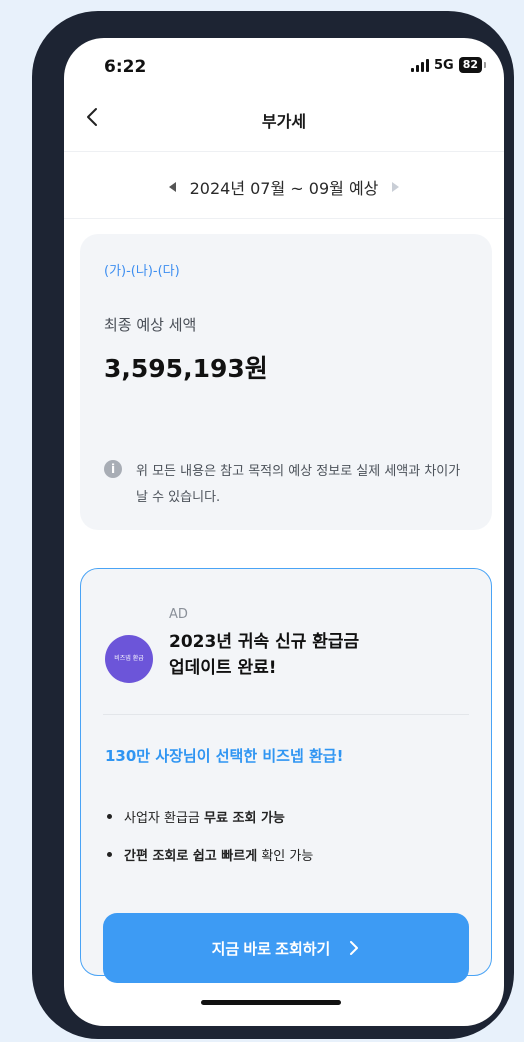 Image resolution: width=524 pixels, height=1042 pixels. I want to click on ad-divider, so click(286, 714).